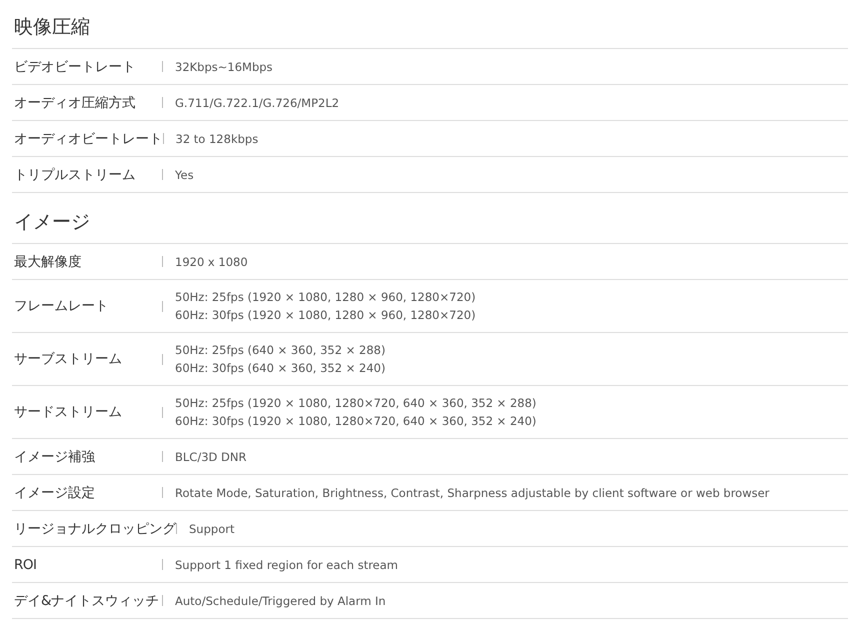  I want to click on spec-label: オーディオビートレート, so click(88, 139).